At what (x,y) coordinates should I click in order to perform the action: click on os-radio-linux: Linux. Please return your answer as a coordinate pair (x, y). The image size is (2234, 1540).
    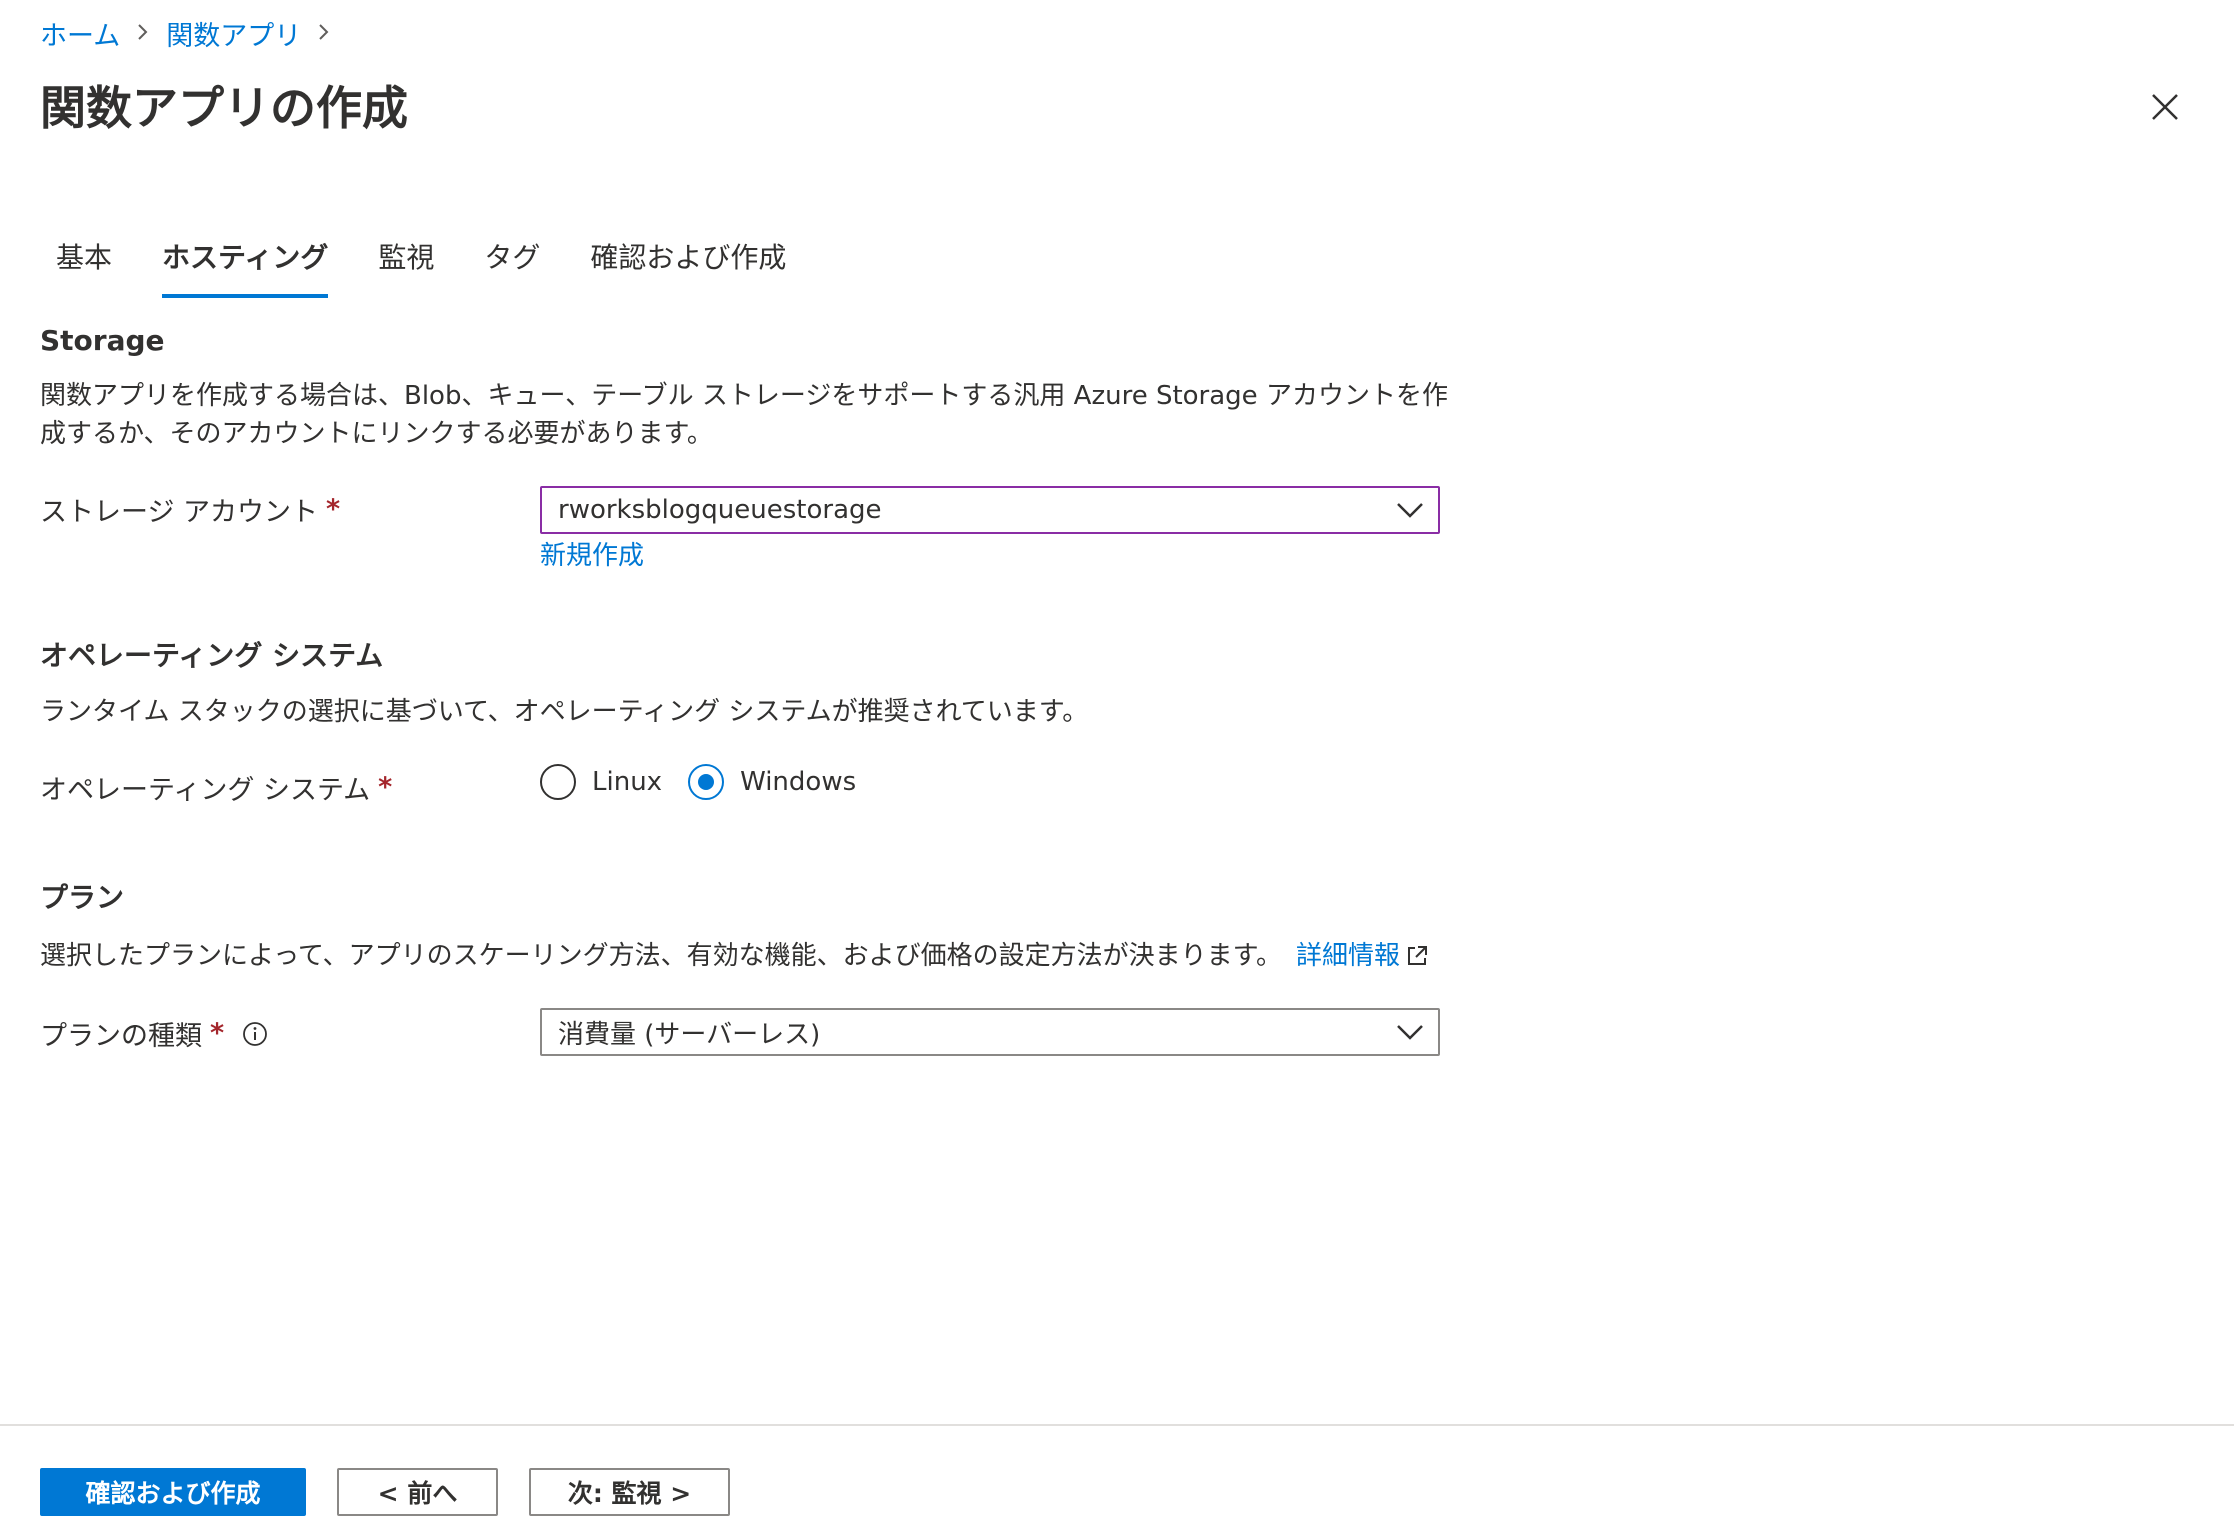
    Looking at the image, I should click on (601, 782).